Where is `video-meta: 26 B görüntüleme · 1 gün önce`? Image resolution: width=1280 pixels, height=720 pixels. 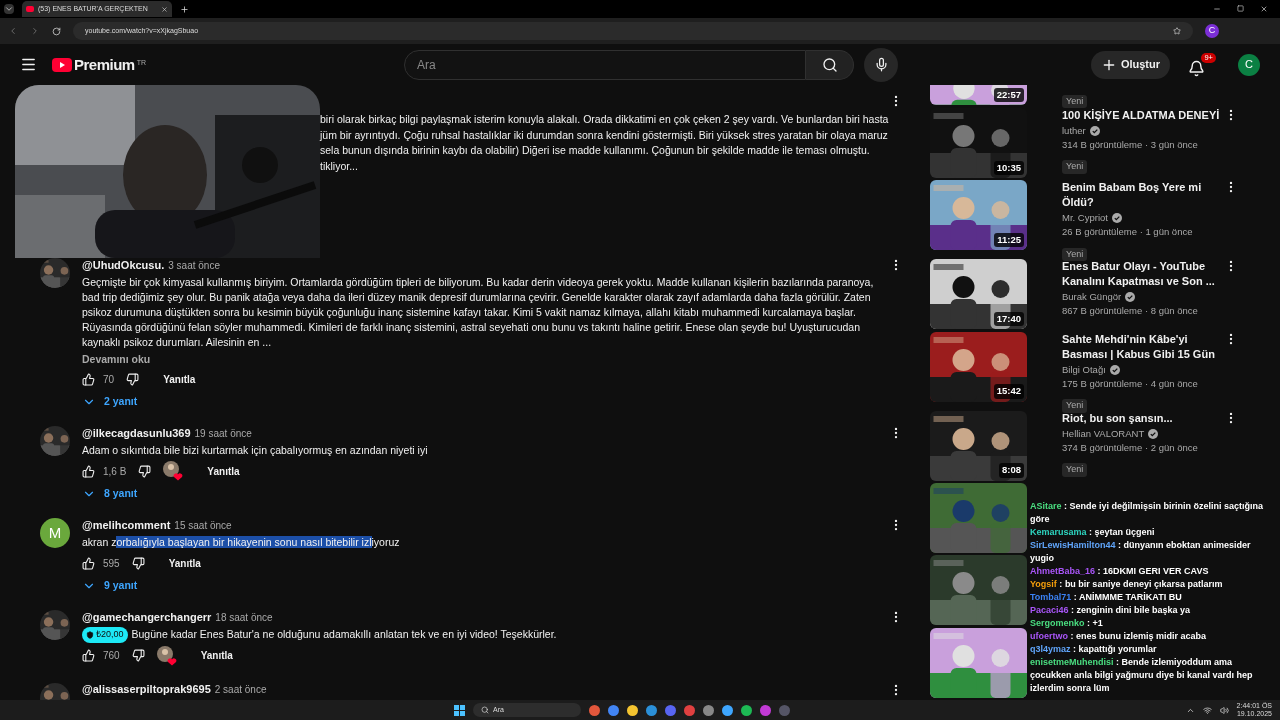 video-meta: 26 B görüntüleme · 1 gün önce is located at coordinates (1128, 232).